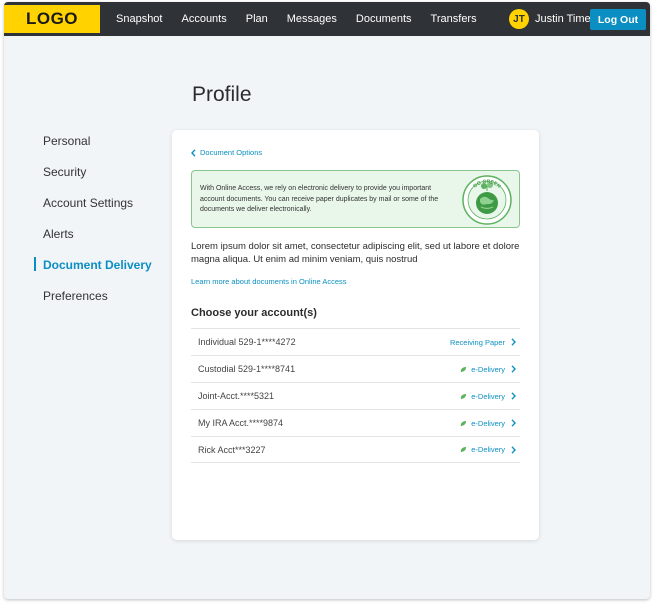  Describe the element at coordinates (312, 19) in the screenshot. I see `nav-messages: Messages` at that location.